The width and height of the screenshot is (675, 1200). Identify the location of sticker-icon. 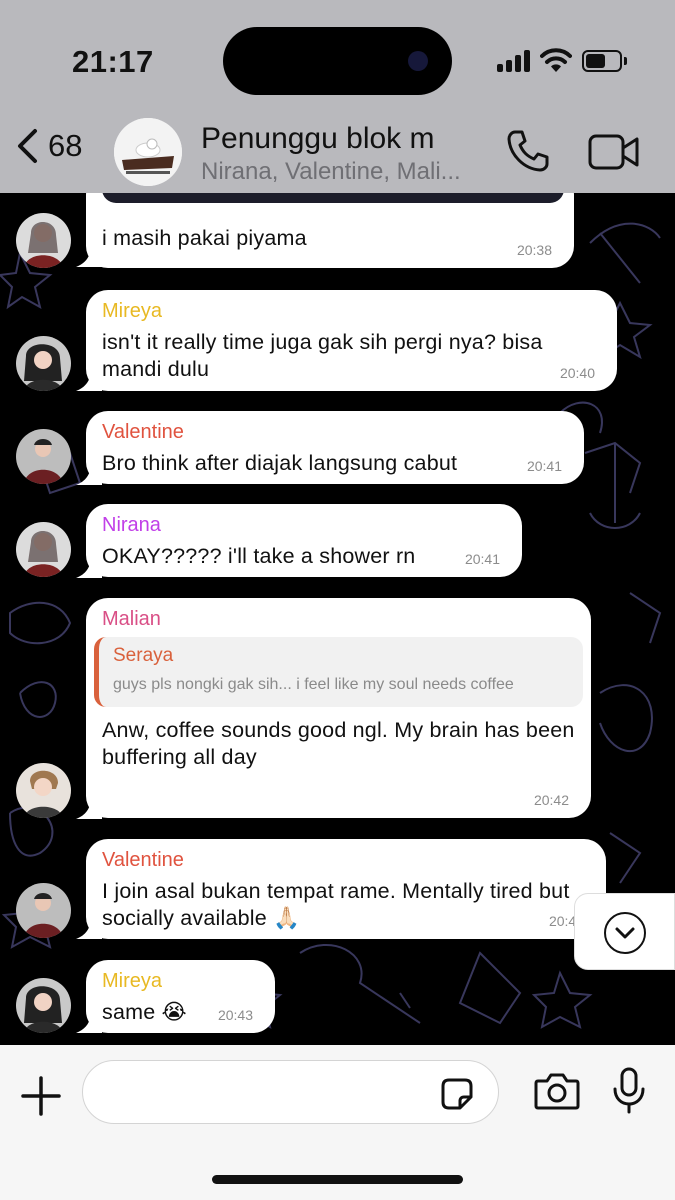
(457, 1094).